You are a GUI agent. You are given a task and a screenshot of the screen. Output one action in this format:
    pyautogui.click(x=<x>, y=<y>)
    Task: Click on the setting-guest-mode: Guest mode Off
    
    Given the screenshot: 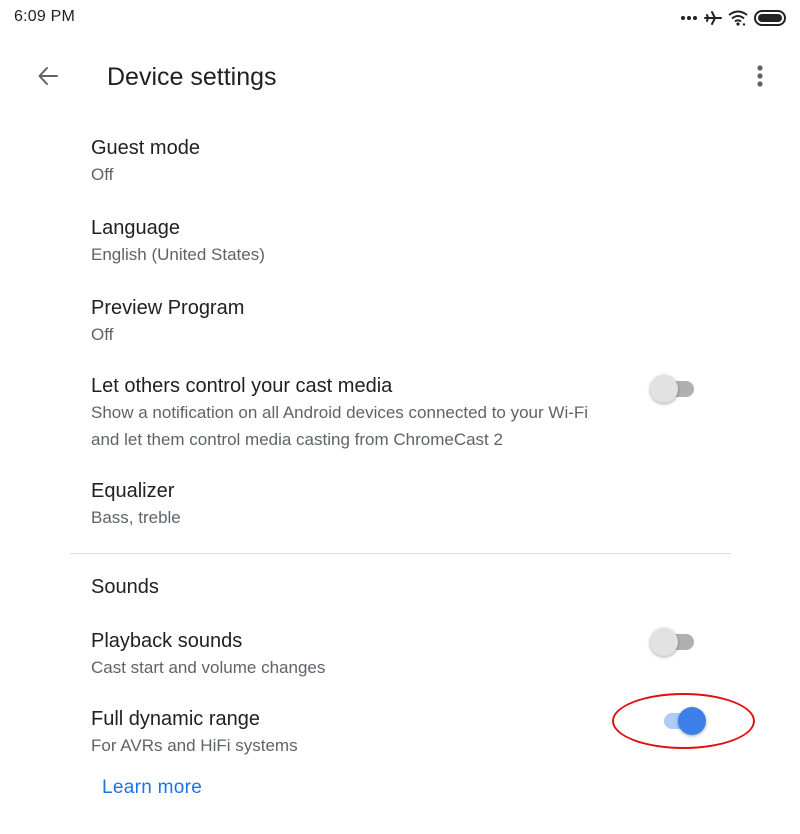 What is the action you would take?
    pyautogui.click(x=371, y=161)
    